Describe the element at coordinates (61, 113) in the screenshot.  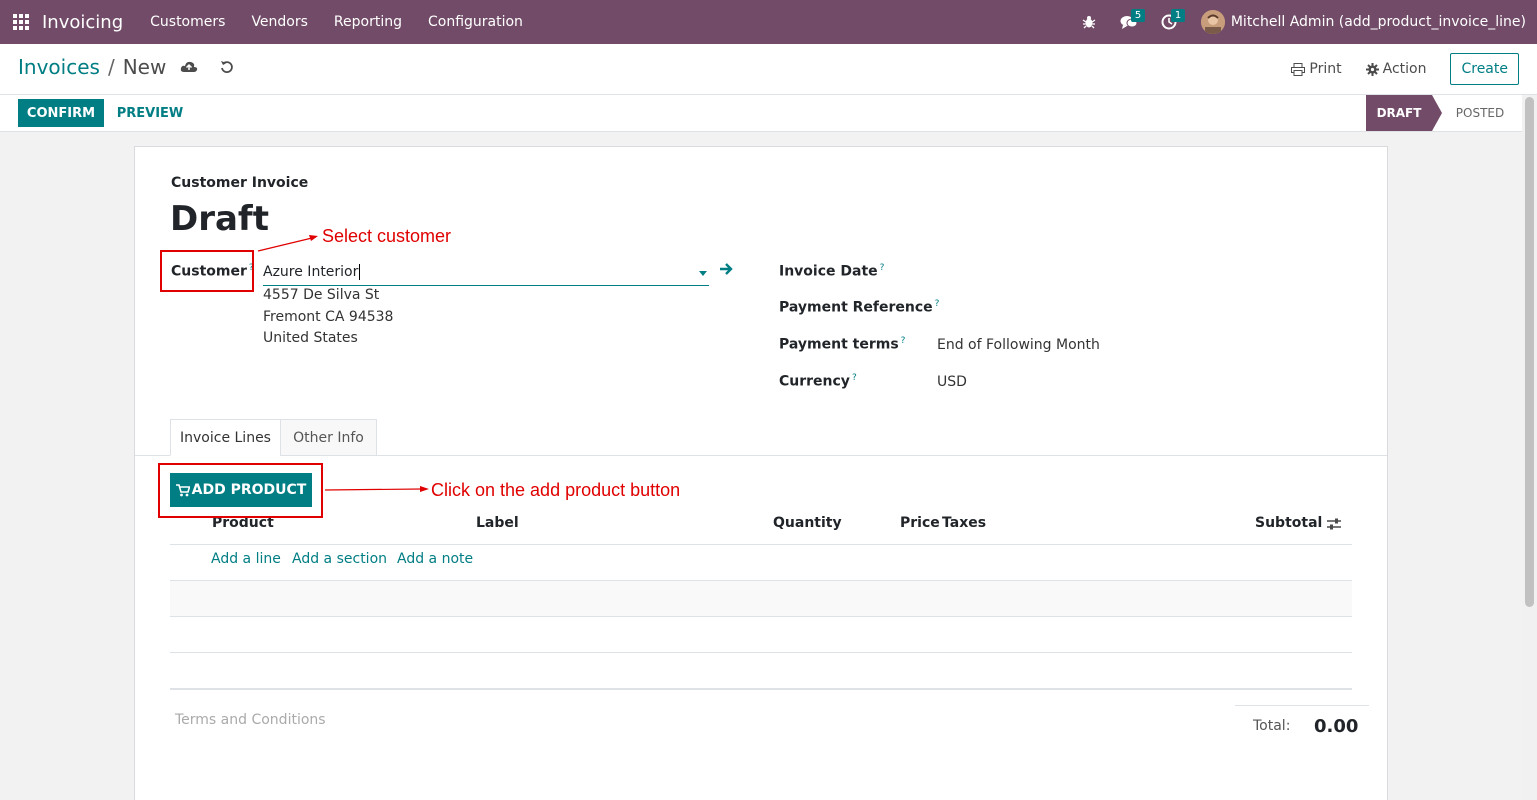
I see `confirm-button: CONFIRM` at that location.